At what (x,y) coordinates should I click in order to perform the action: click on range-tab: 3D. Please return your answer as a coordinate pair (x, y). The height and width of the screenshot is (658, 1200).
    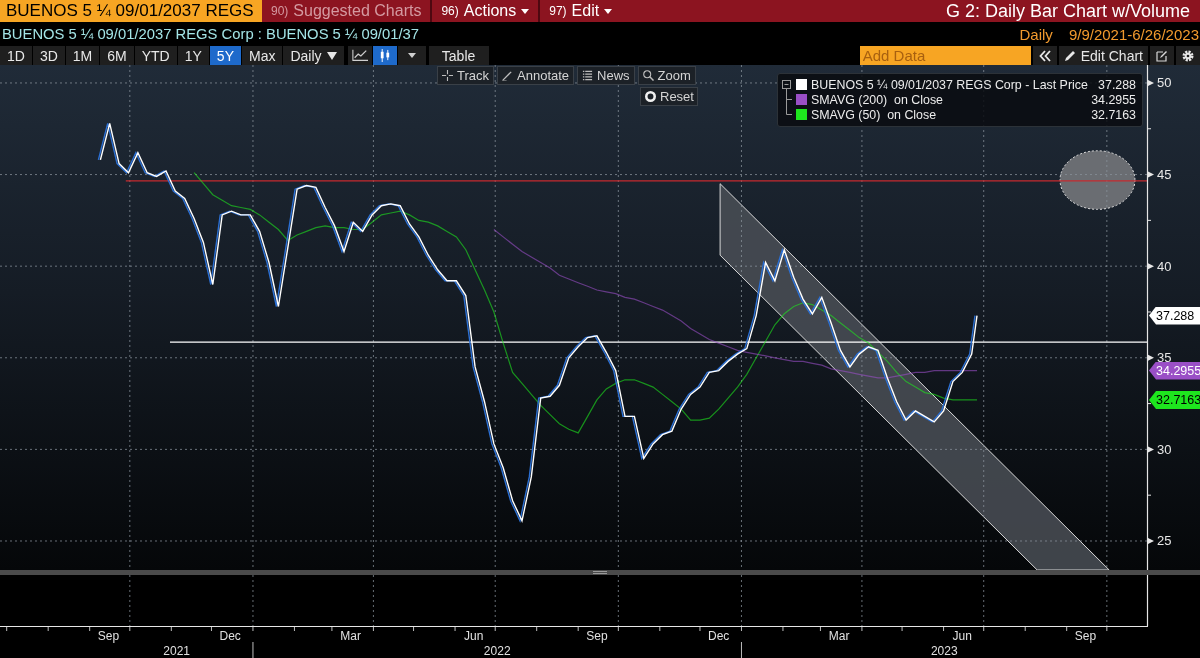
    Looking at the image, I should click on (48, 55).